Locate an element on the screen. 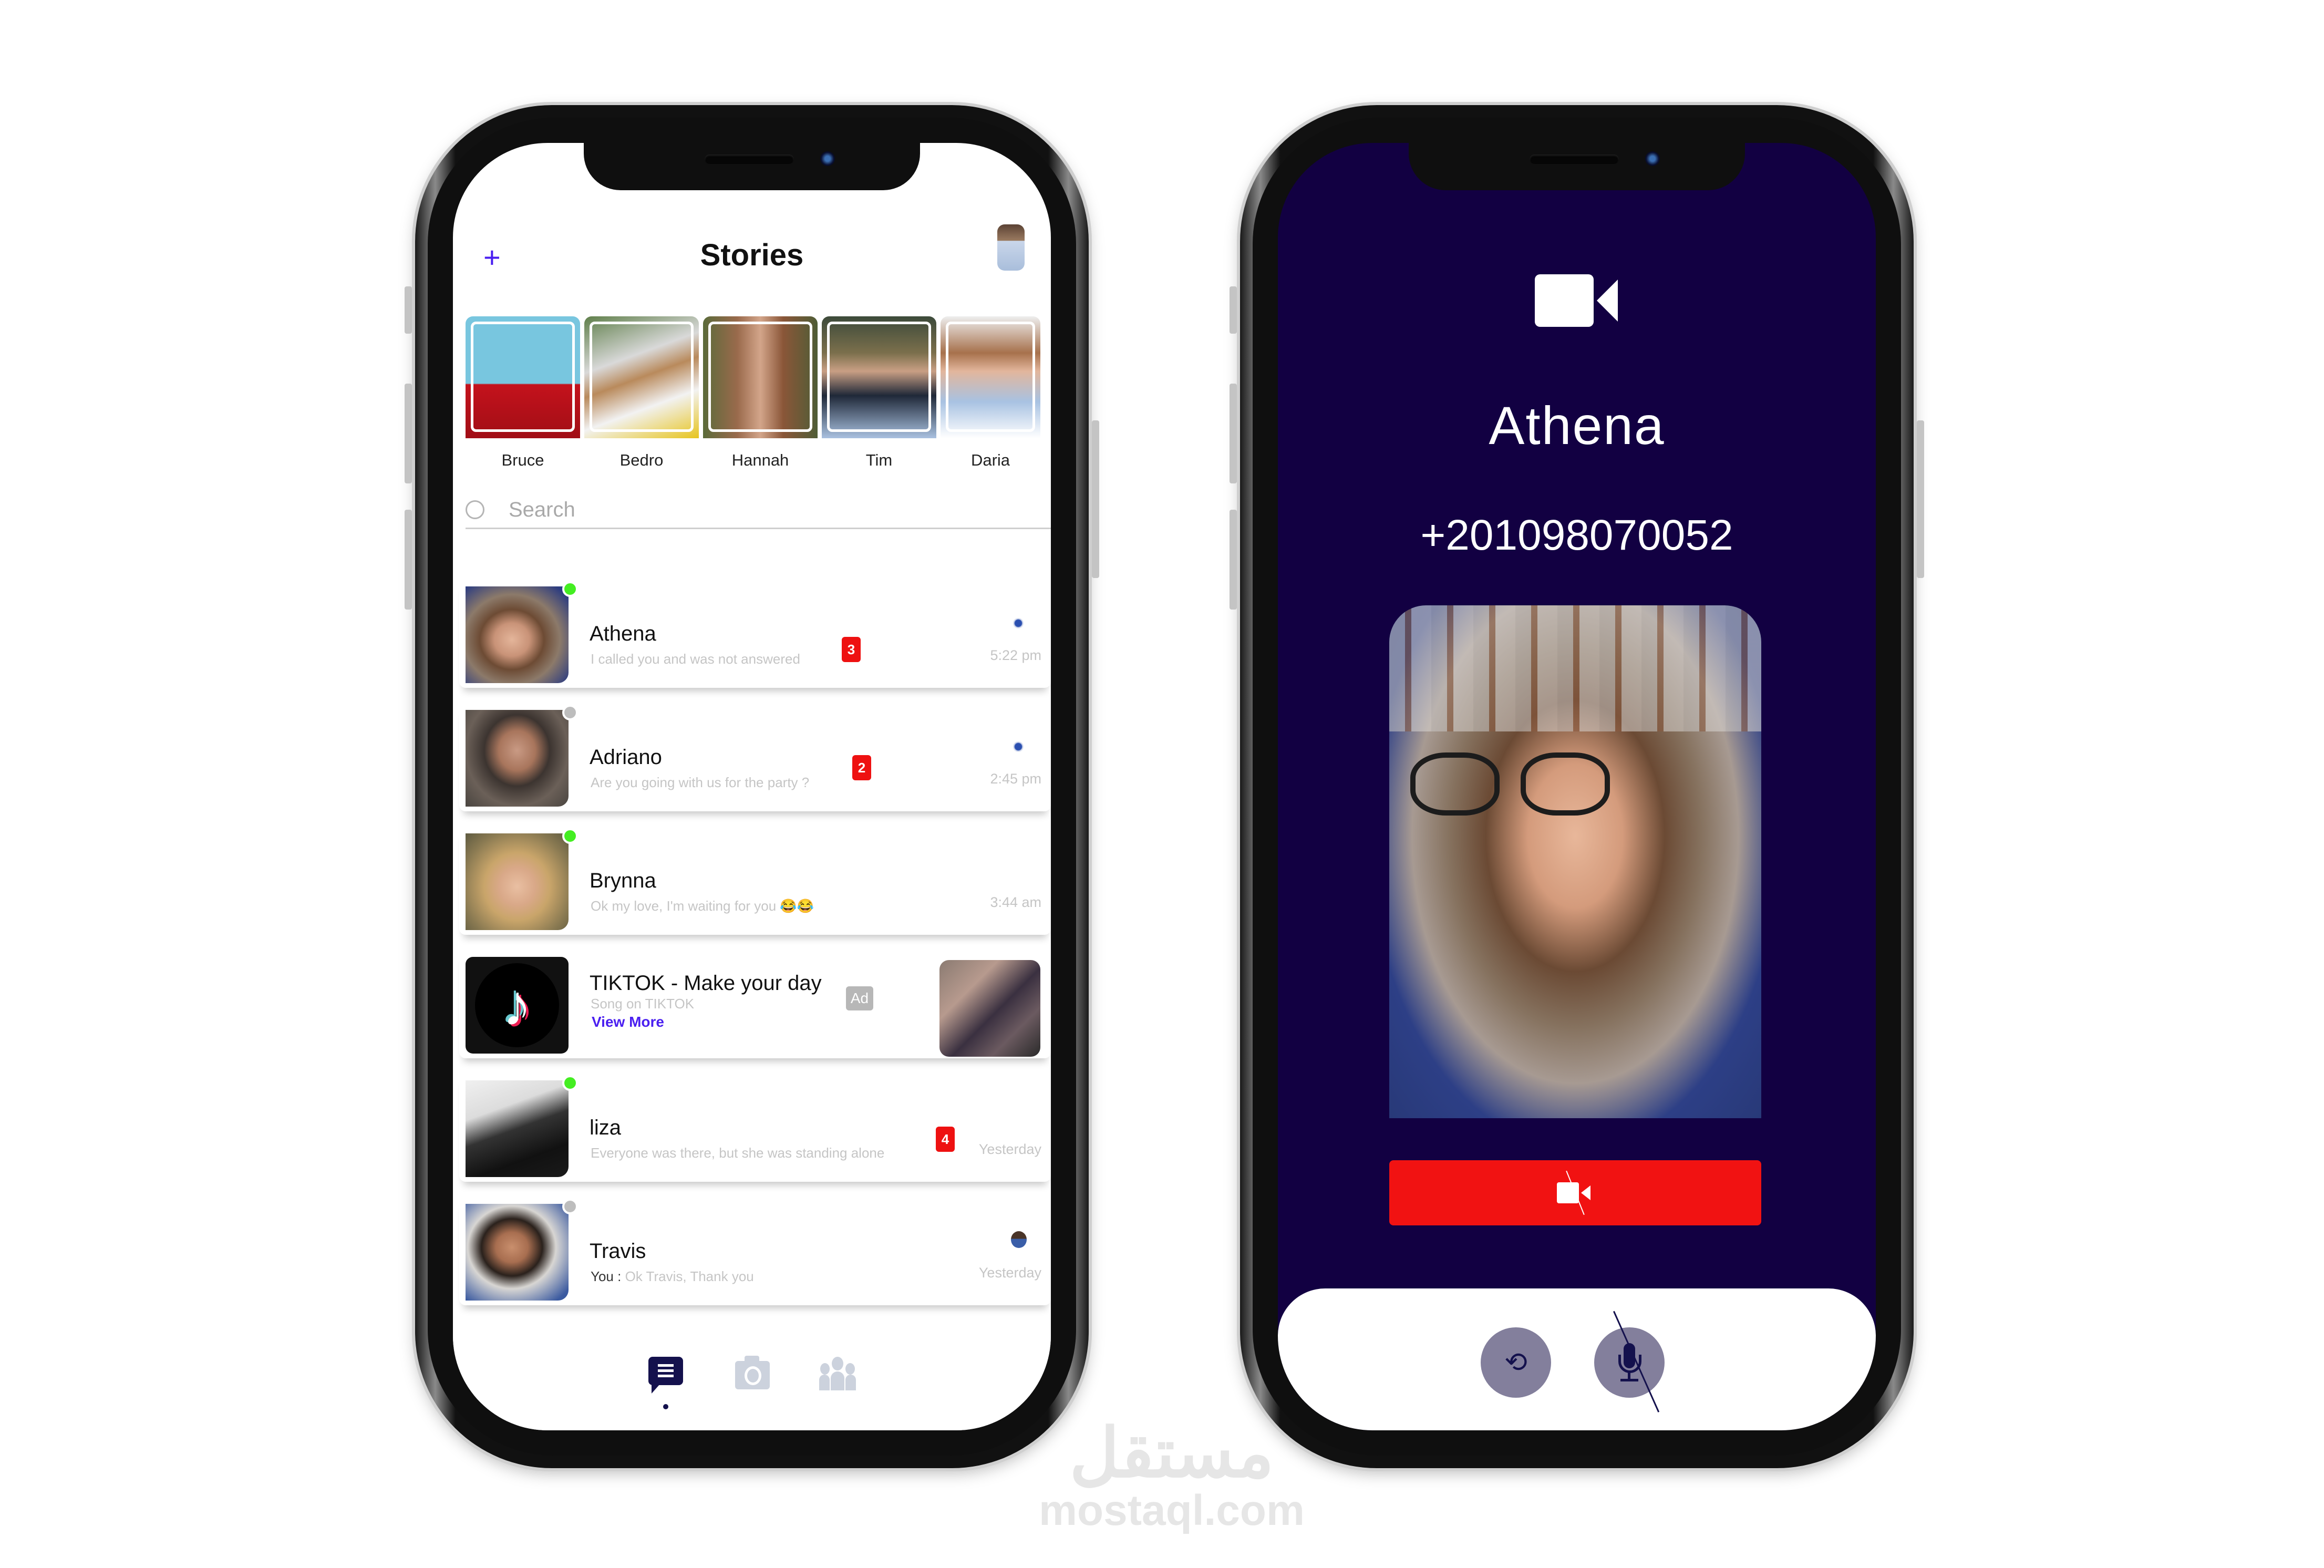 This screenshot has width=2324, height=1568. mute-button is located at coordinates (1629, 1362).